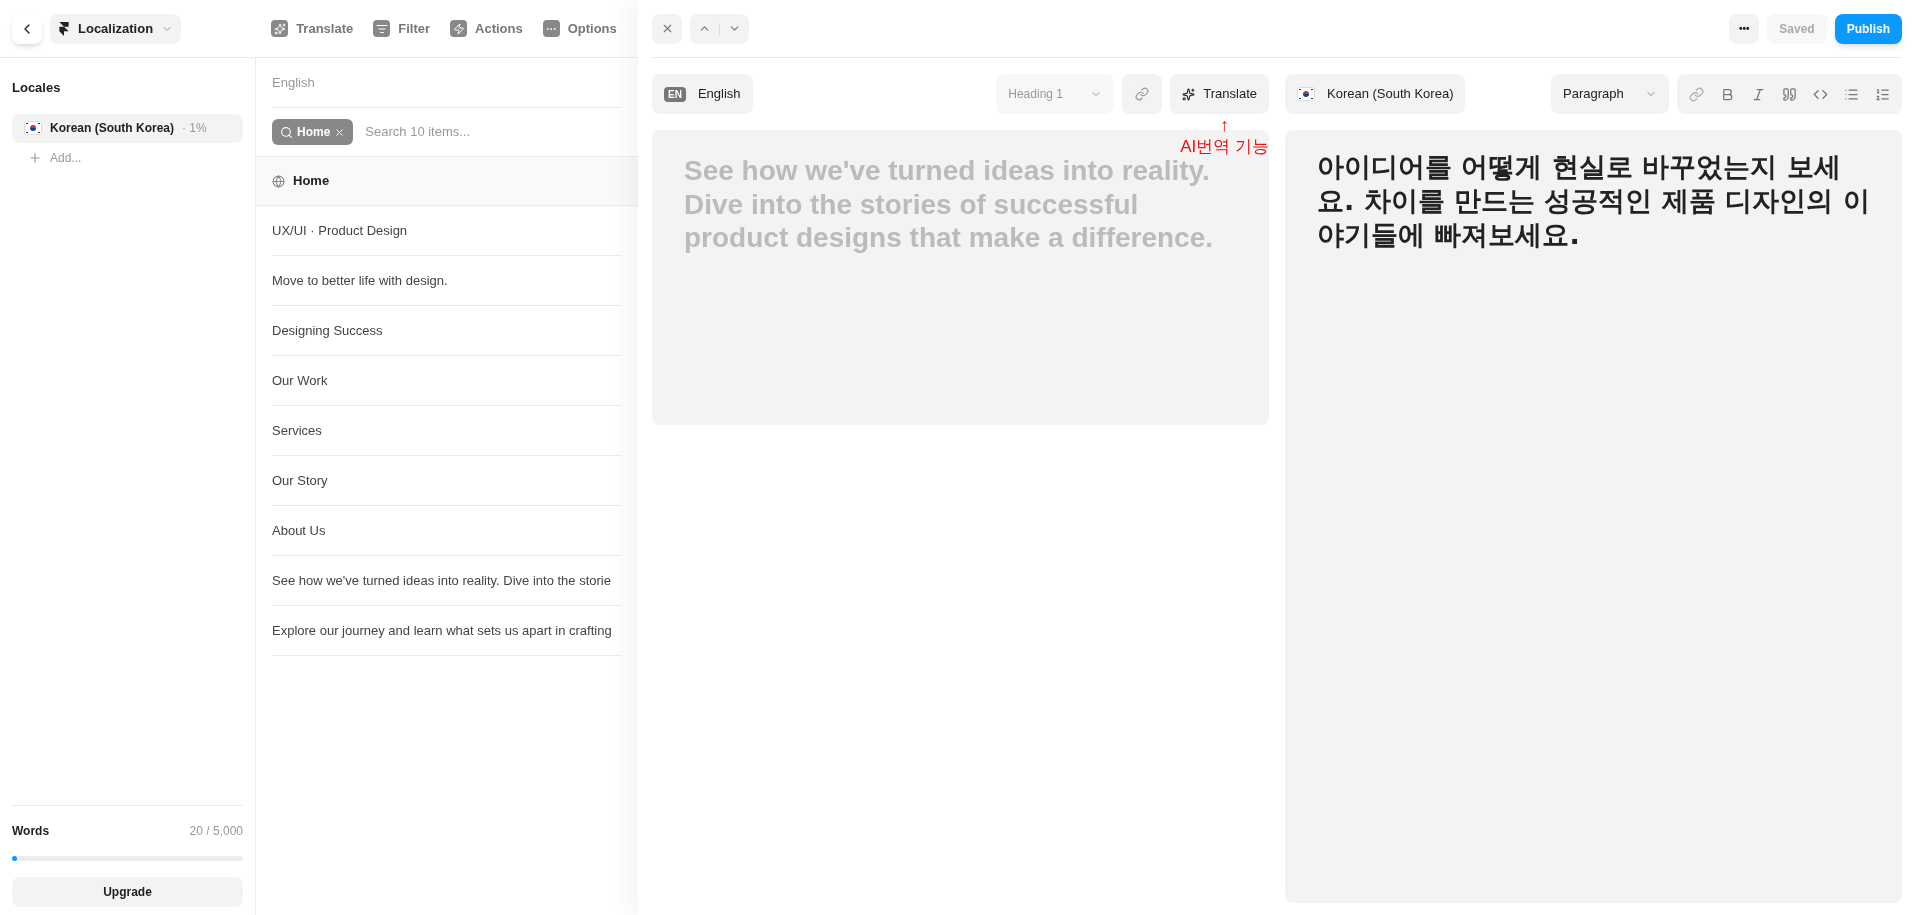 This screenshot has height=915, width=1916. What do you see at coordinates (441, 580) in the screenshot?
I see `list-item: See how we've turned ideas into reality. Dive into the storie` at bounding box center [441, 580].